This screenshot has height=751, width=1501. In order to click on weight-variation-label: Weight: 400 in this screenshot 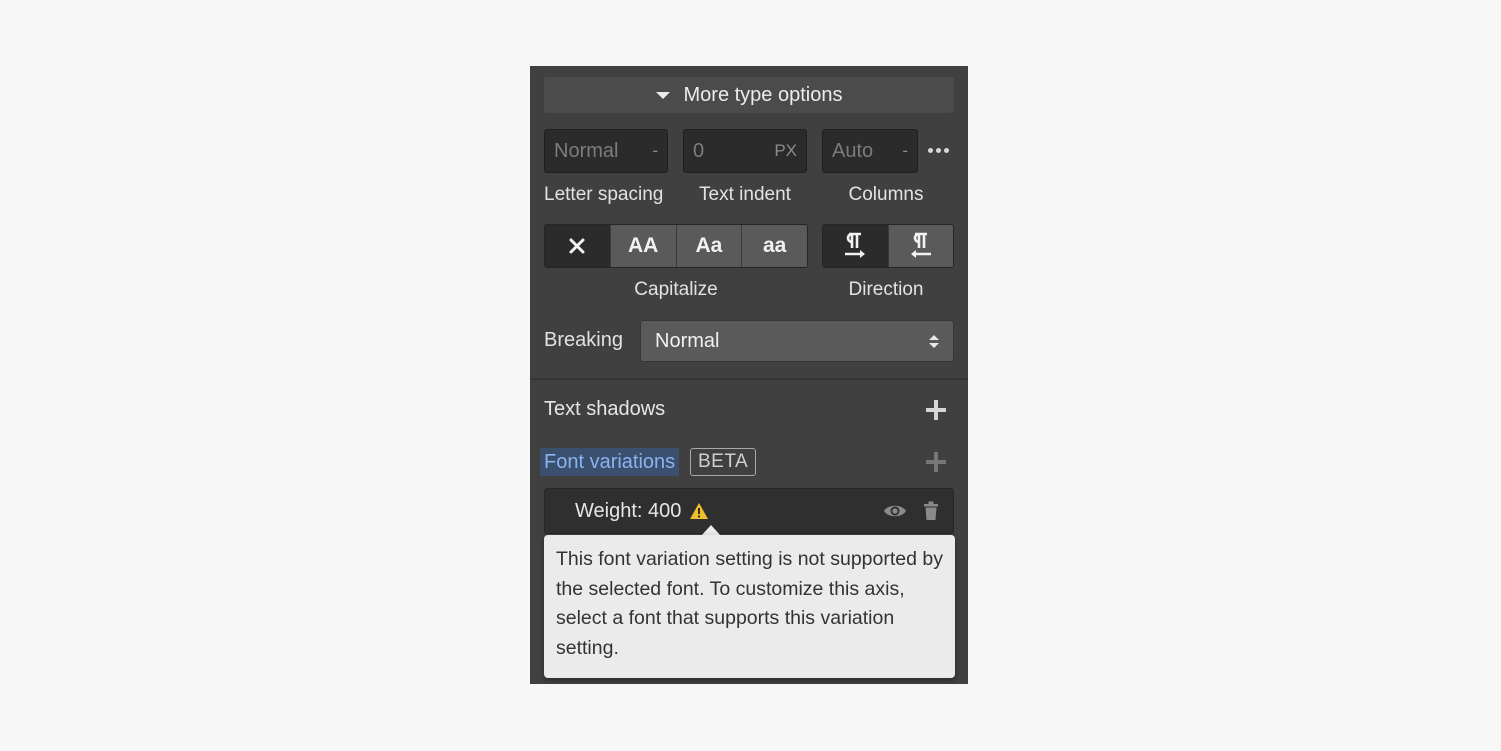, I will do `click(628, 510)`.